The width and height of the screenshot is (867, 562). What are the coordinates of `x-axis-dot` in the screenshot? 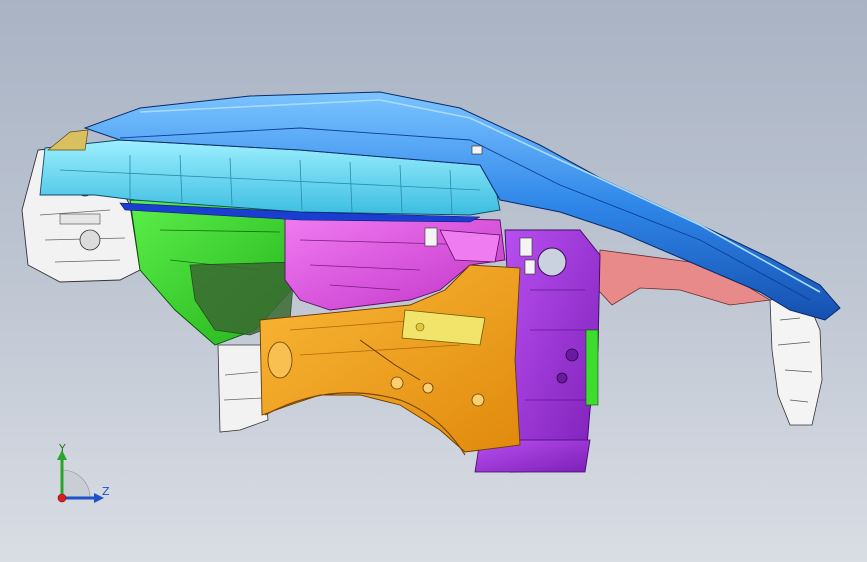 It's located at (62, 498).